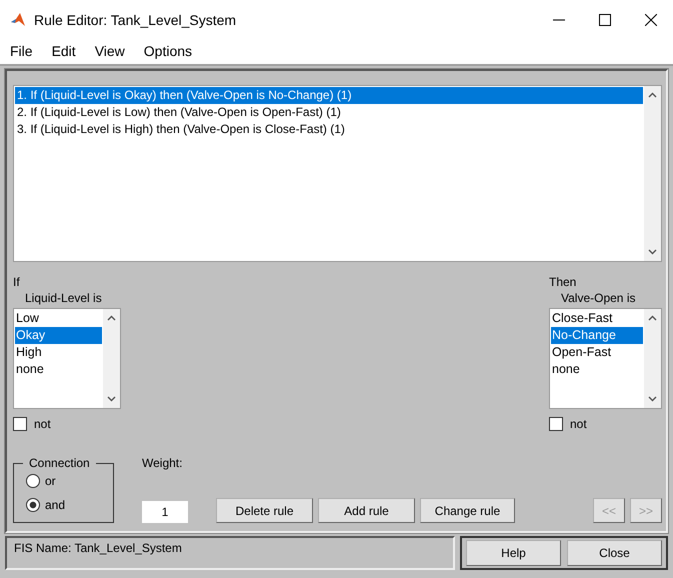 The height and width of the screenshot is (578, 673). Describe the element at coordinates (98, 548) in the screenshot. I see `status-text: FIS Name: Tank_Level_System` at that location.